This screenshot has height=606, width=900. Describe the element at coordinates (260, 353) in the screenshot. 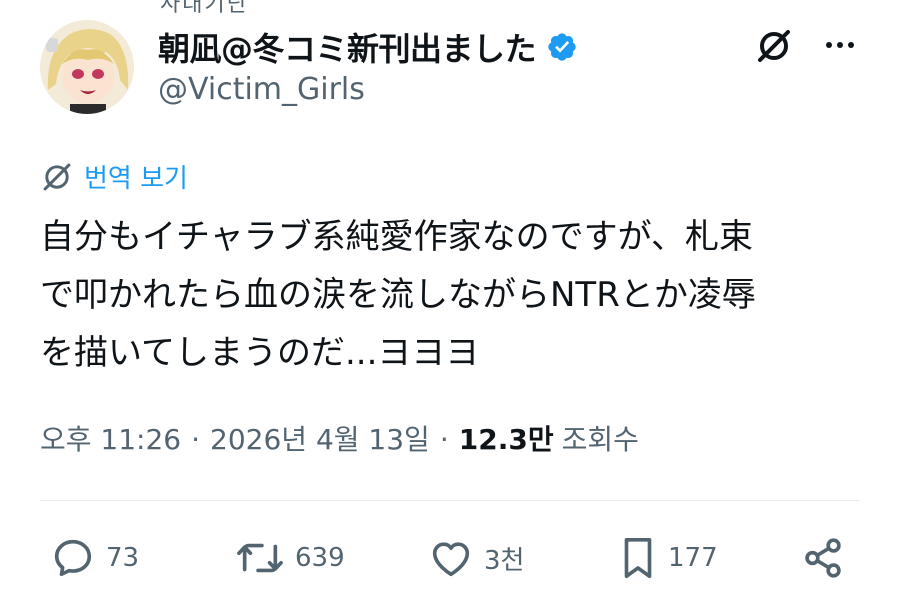

I see `tweet-line: を描いてしまうのだ...ヨヨヨ` at that location.